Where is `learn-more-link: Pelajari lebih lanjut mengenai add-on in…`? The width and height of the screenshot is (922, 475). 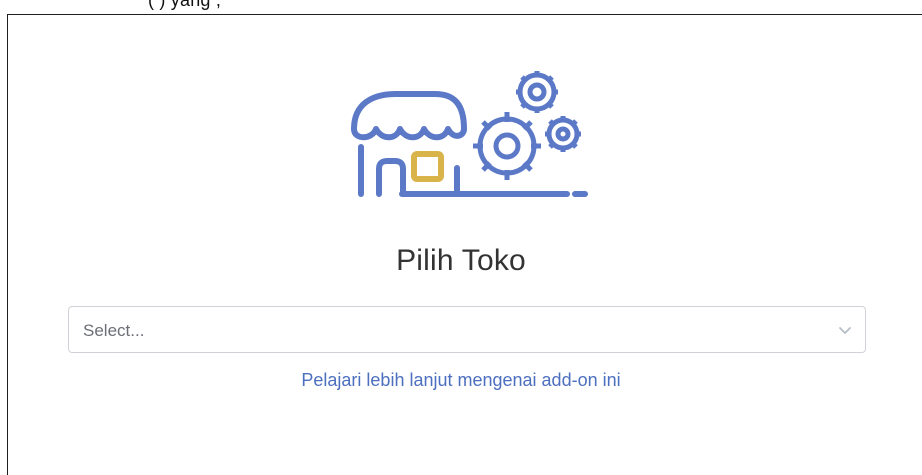
learn-more-link: Pelajari lebih lanjut mengenai add-on in… is located at coordinates (461, 380).